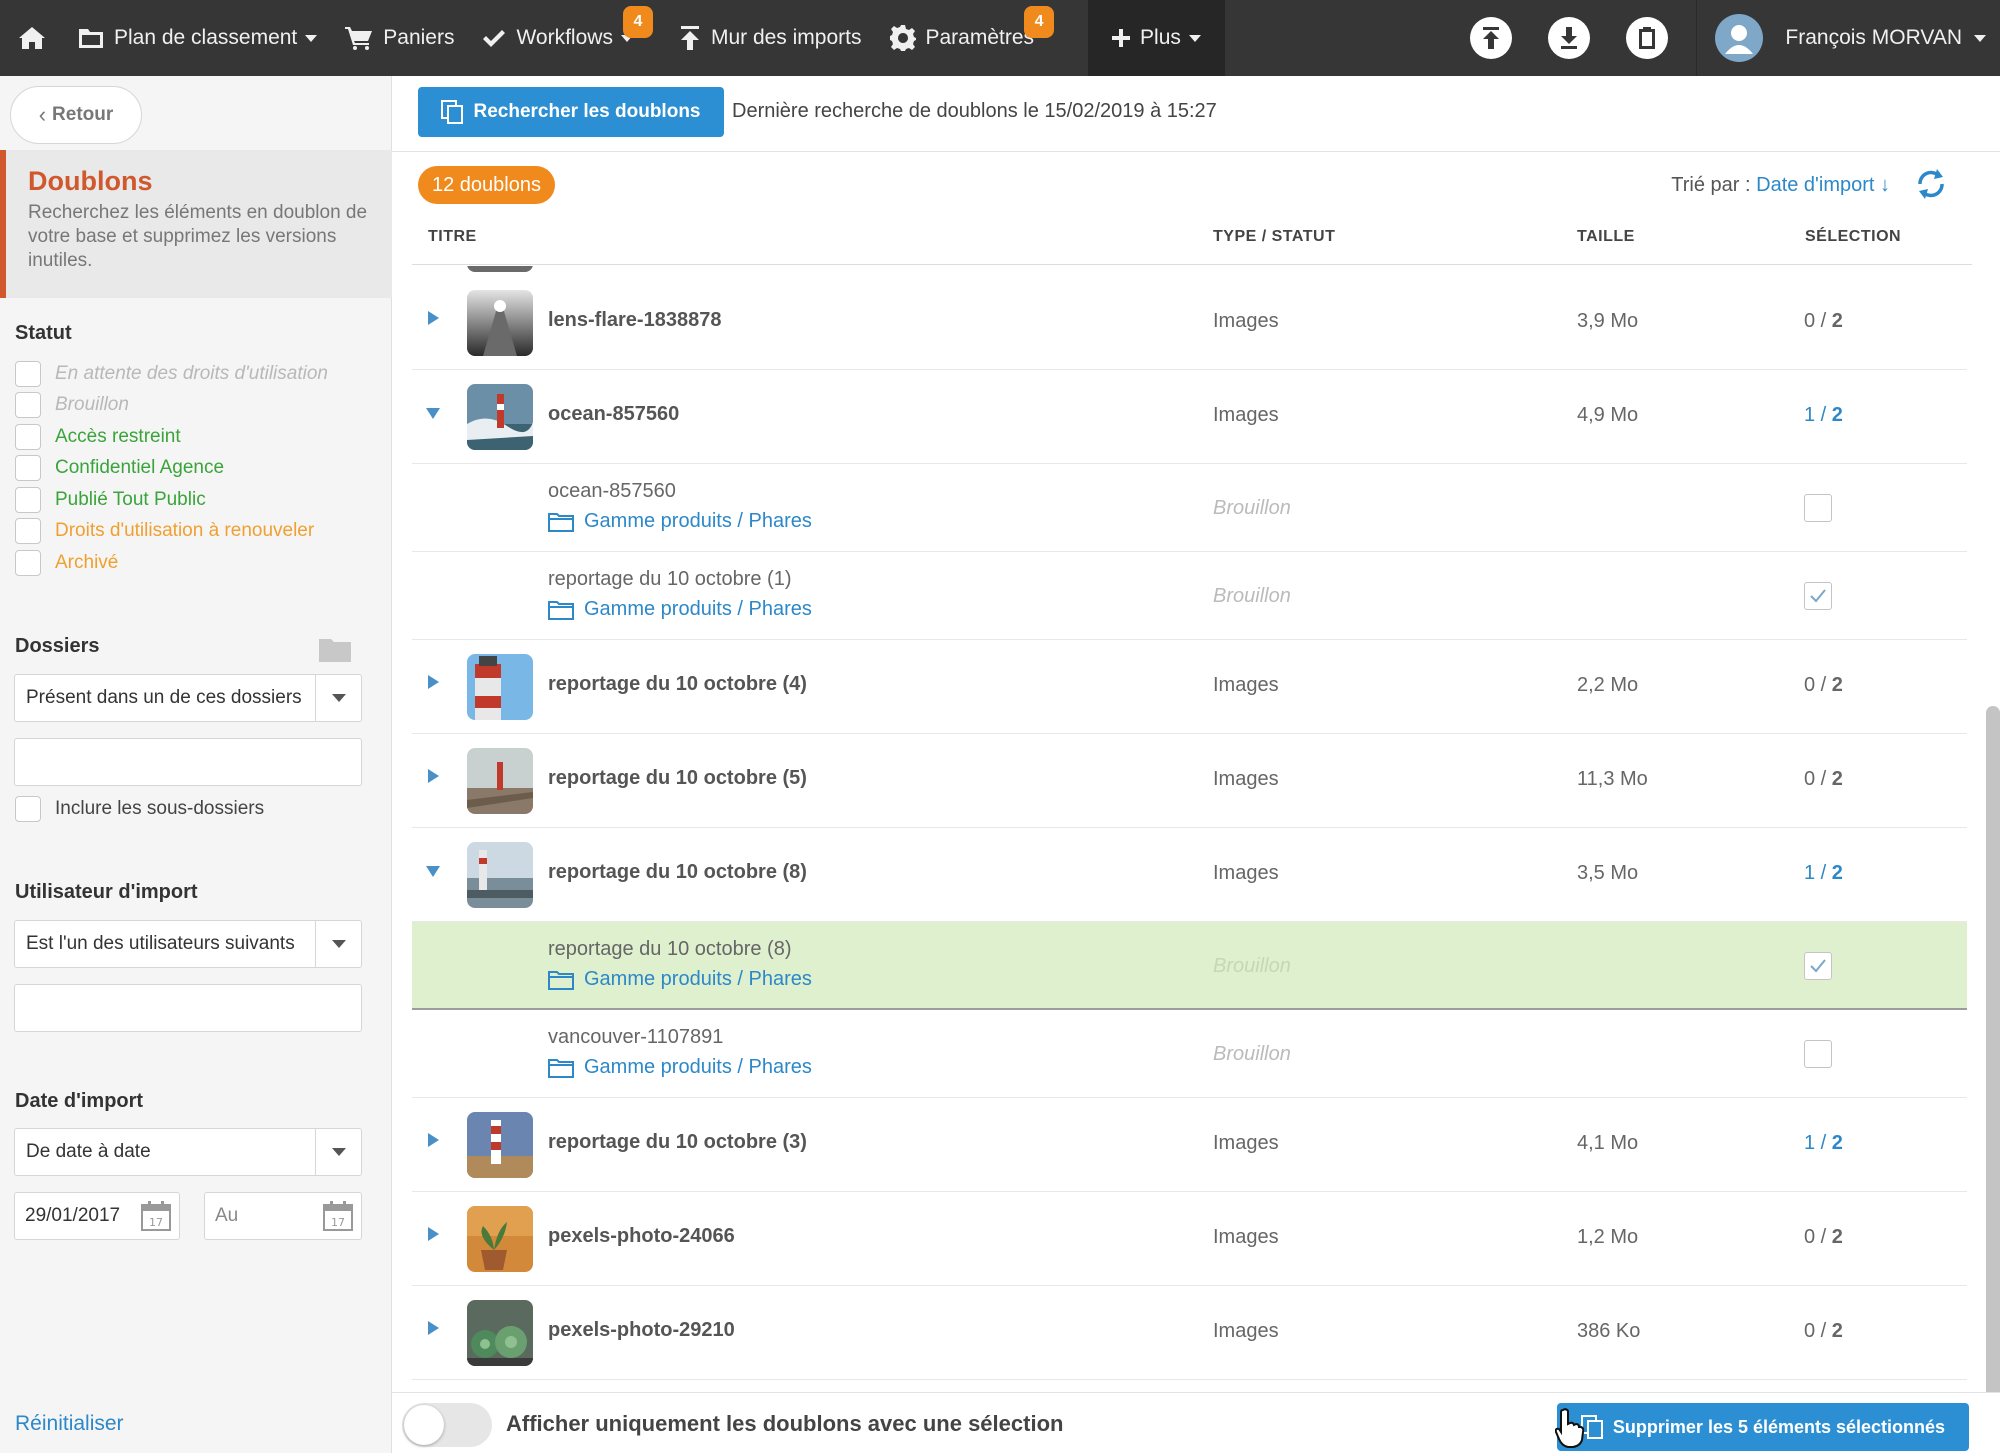  Describe the element at coordinates (1647, 38) in the screenshot. I see `clipboard-button` at that location.